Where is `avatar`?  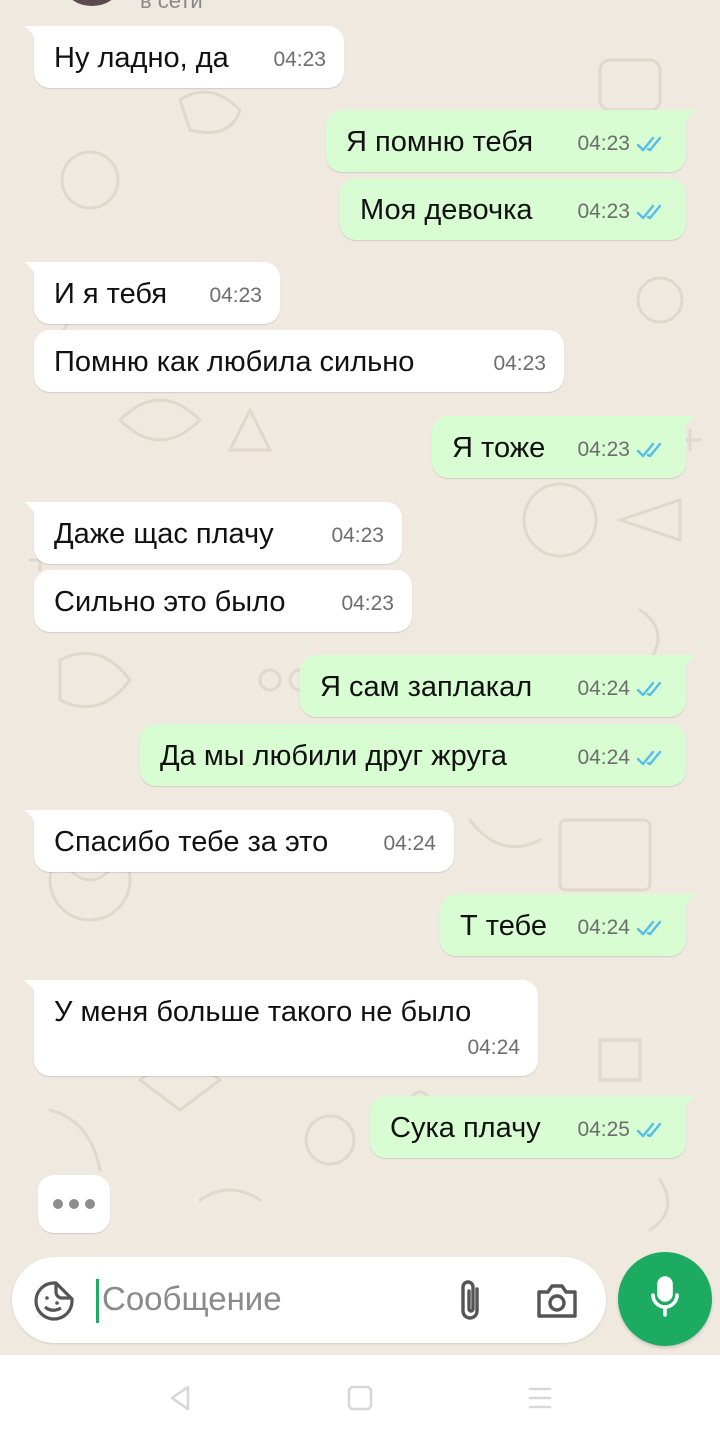
avatar is located at coordinates (92, 3).